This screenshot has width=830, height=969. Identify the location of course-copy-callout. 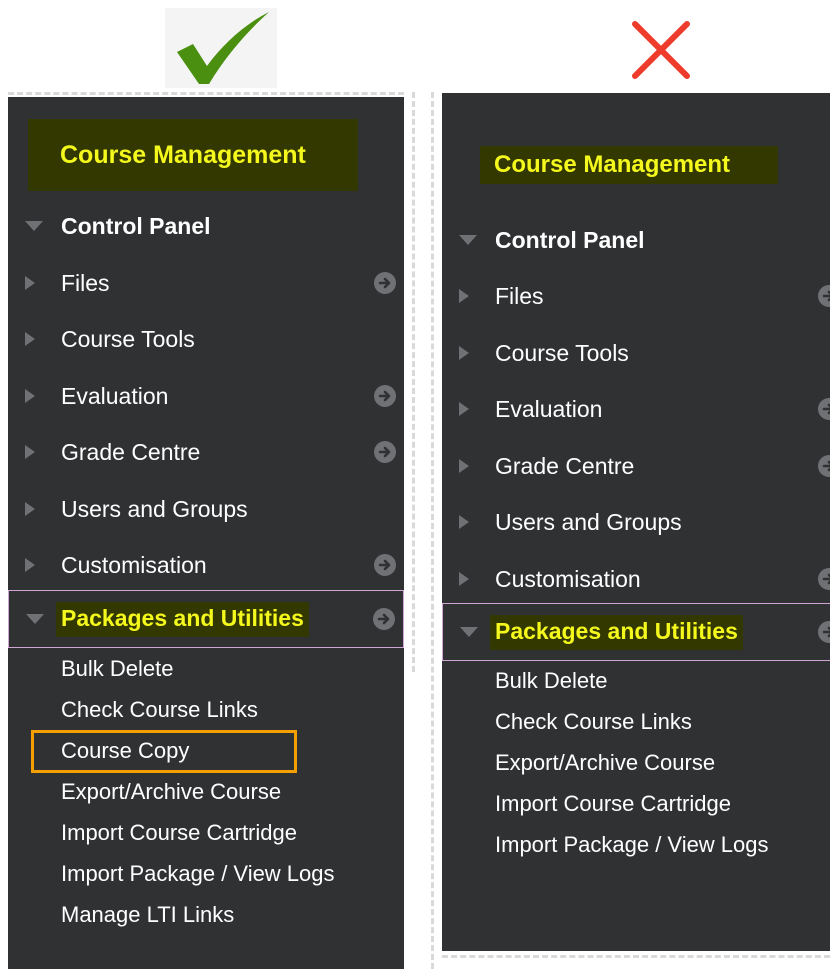
(164, 751).